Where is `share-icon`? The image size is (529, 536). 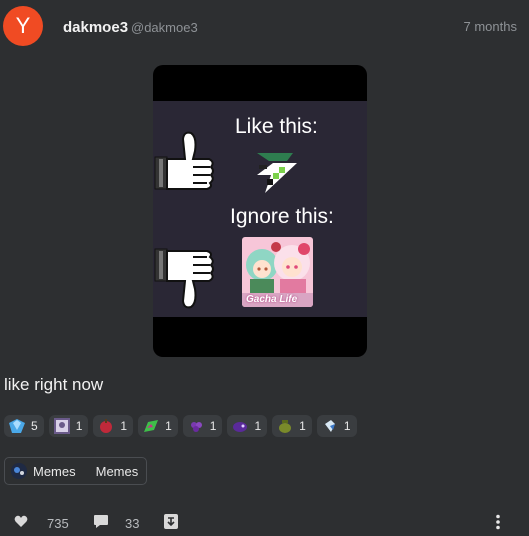
share-icon is located at coordinates (171, 521).